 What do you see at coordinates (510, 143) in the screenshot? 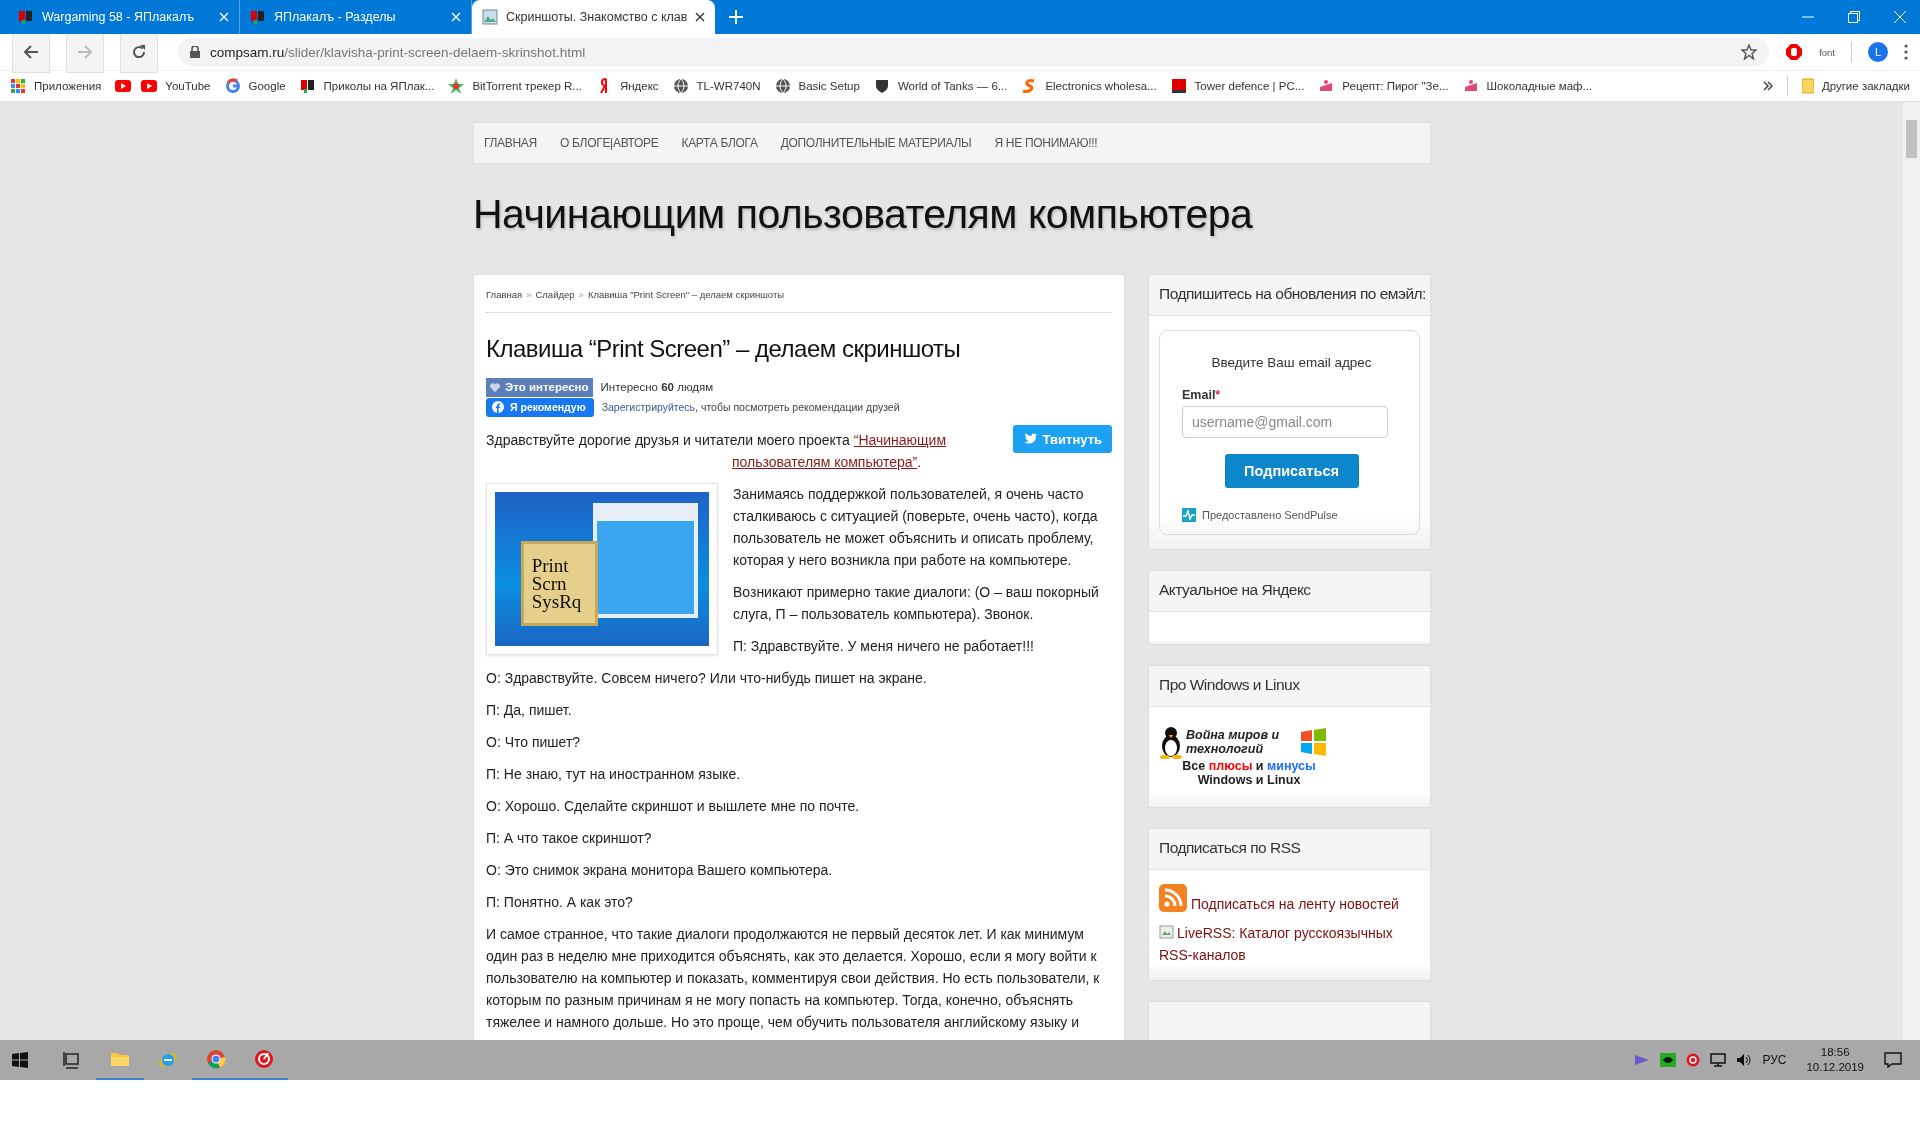
I see `nav-link: ГЛАВНАЯ` at bounding box center [510, 143].